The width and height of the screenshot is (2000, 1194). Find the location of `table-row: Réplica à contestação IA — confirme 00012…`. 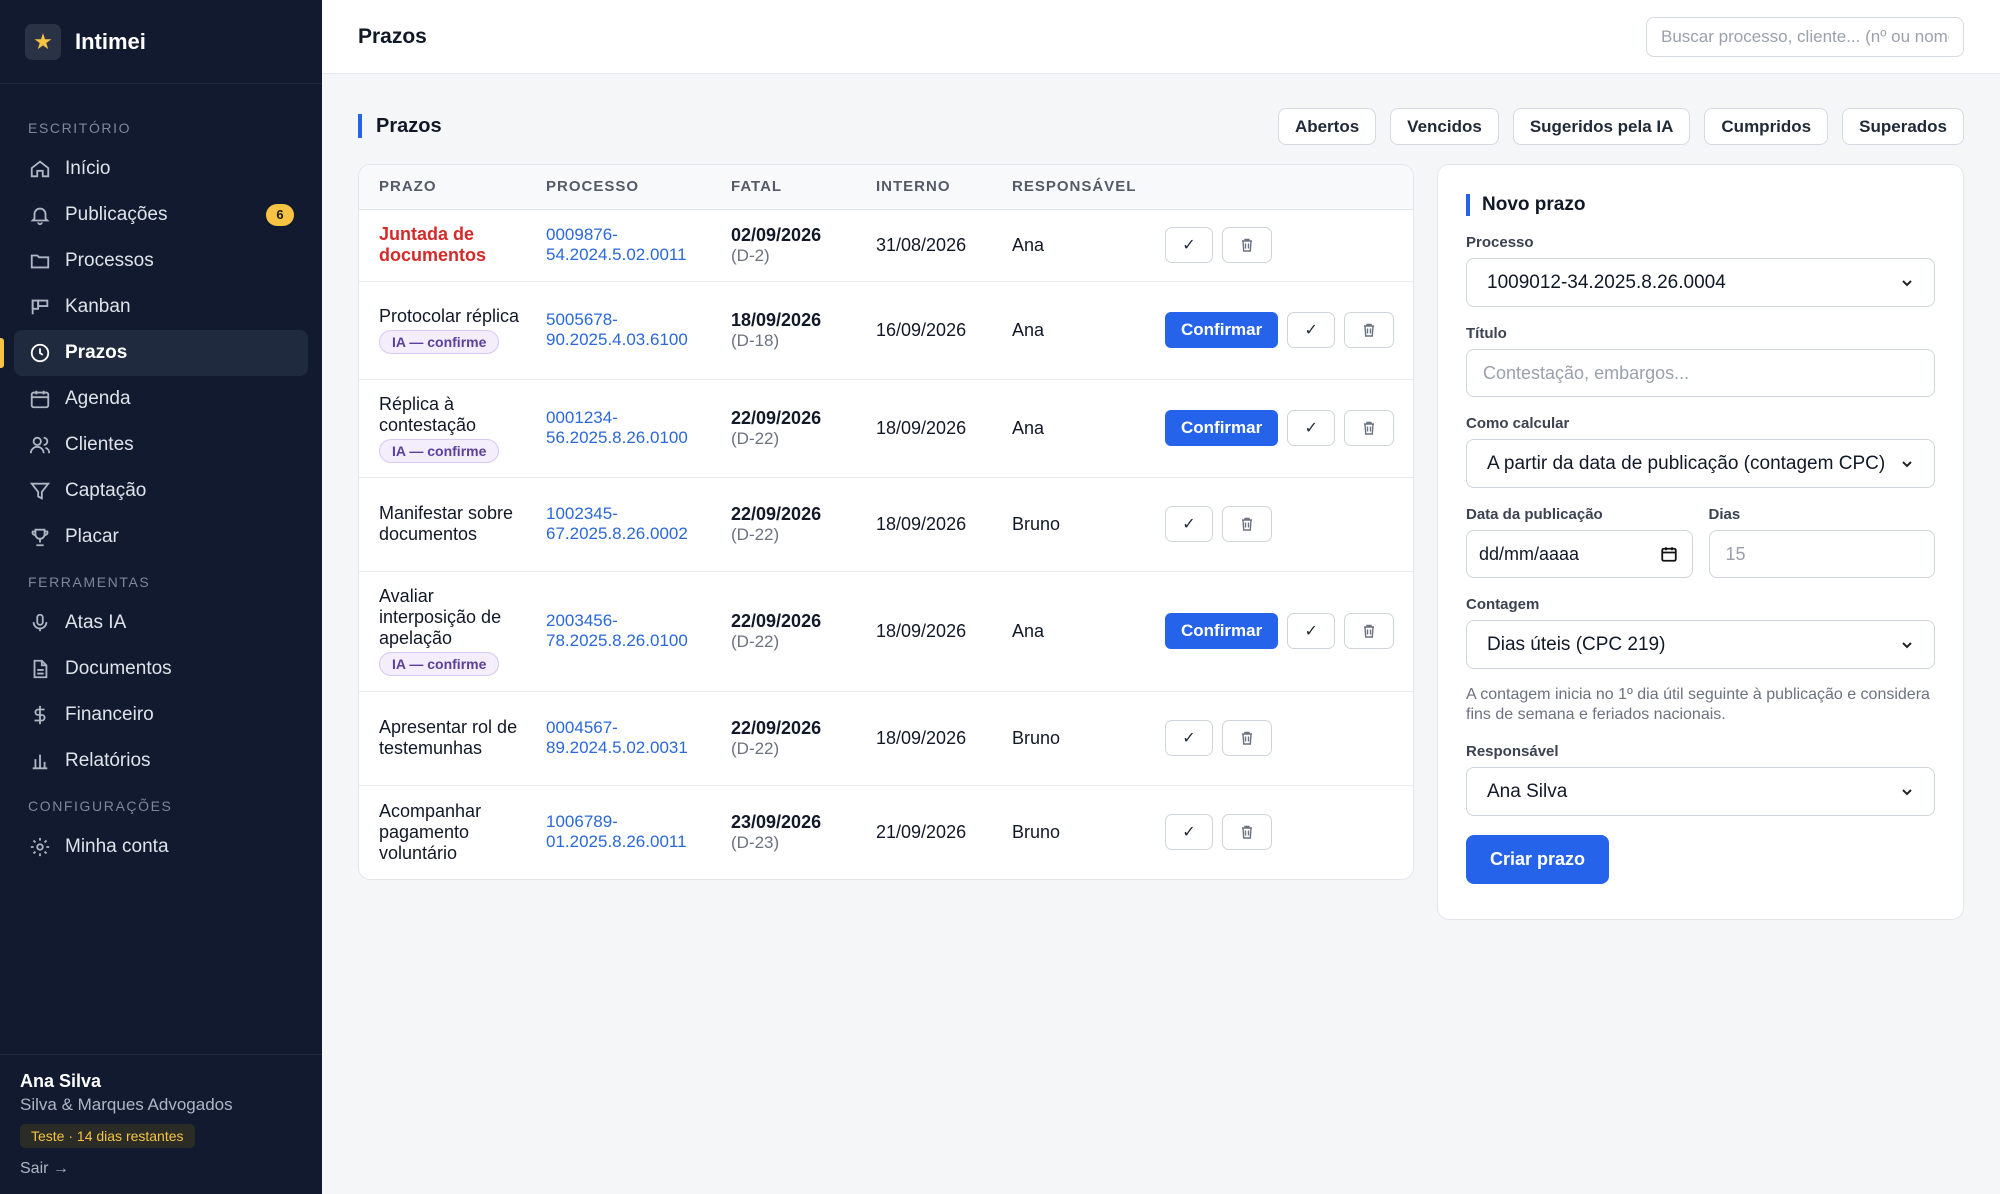

table-row: Réplica à contestação IA — confirme 00012… is located at coordinates (886, 428).